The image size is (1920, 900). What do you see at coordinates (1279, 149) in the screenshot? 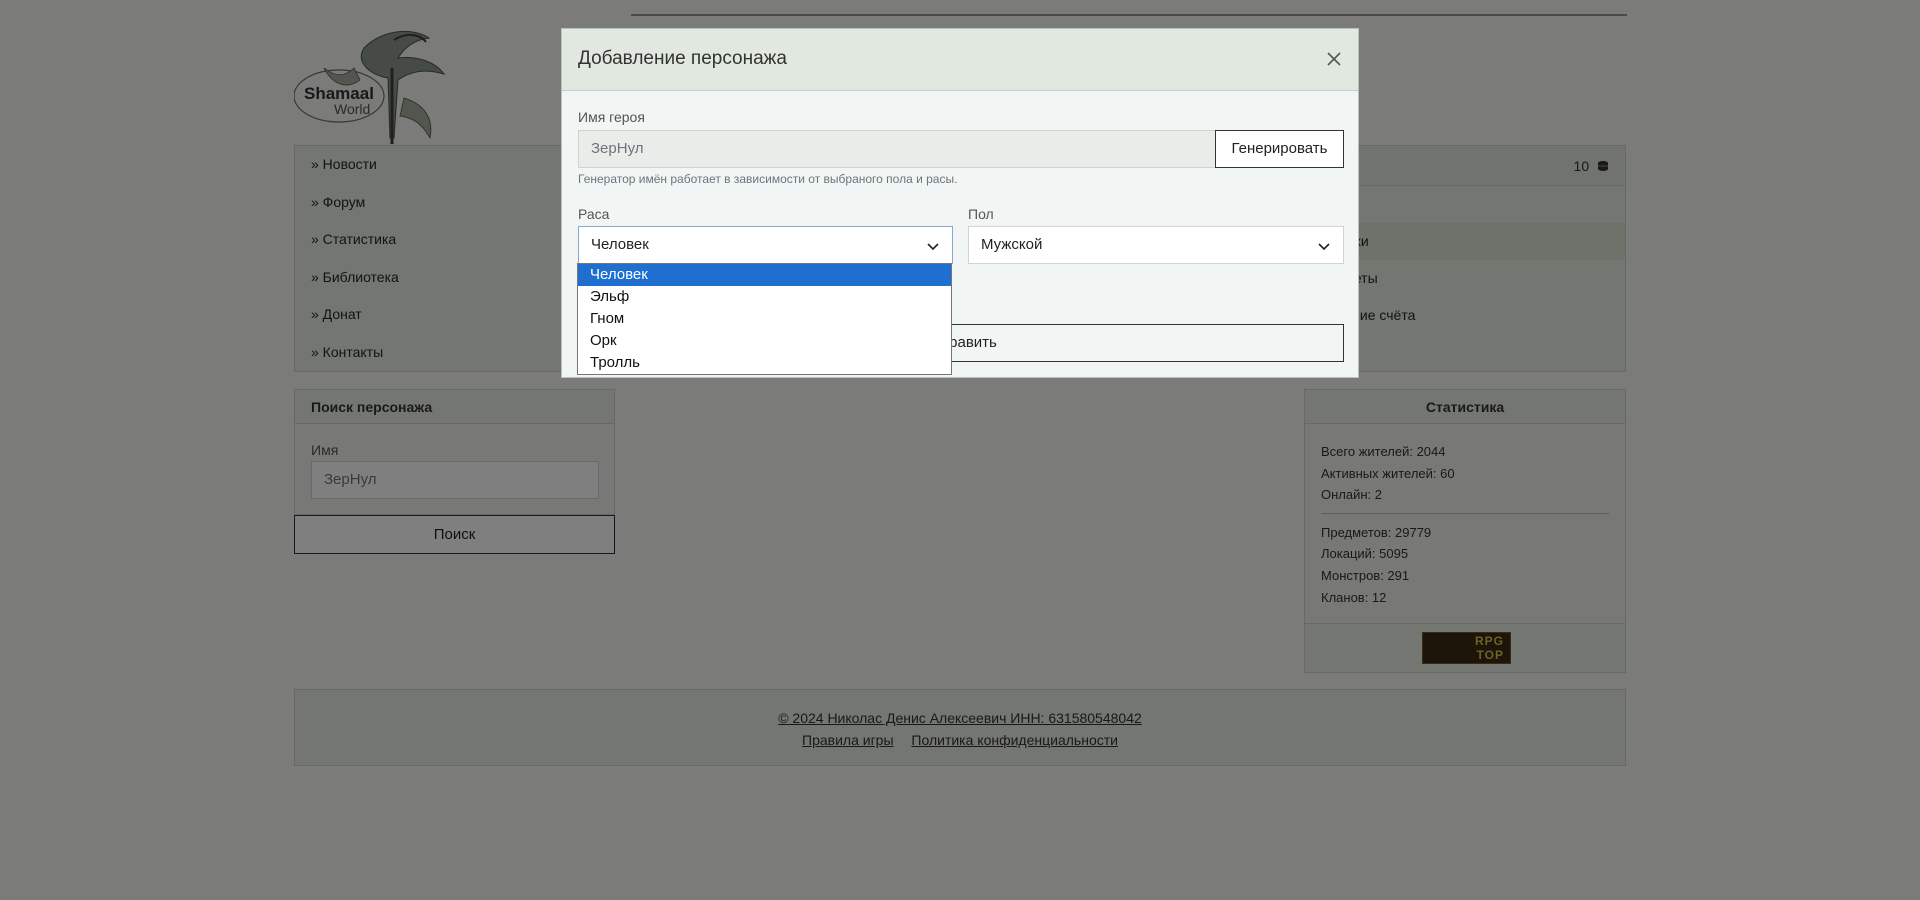
I see `generate-name-button: Генерировать` at bounding box center [1279, 149].